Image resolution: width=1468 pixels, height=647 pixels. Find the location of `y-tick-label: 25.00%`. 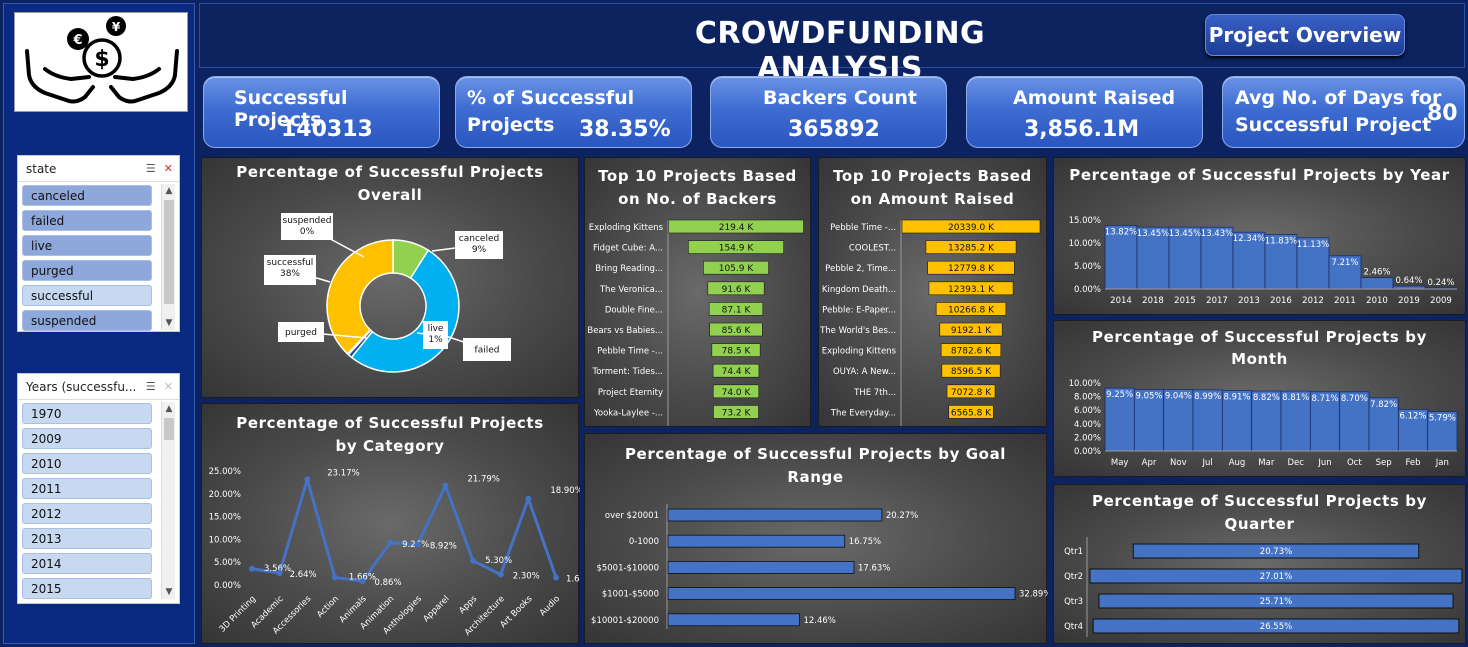

y-tick-label: 25.00% is located at coordinates (225, 472).